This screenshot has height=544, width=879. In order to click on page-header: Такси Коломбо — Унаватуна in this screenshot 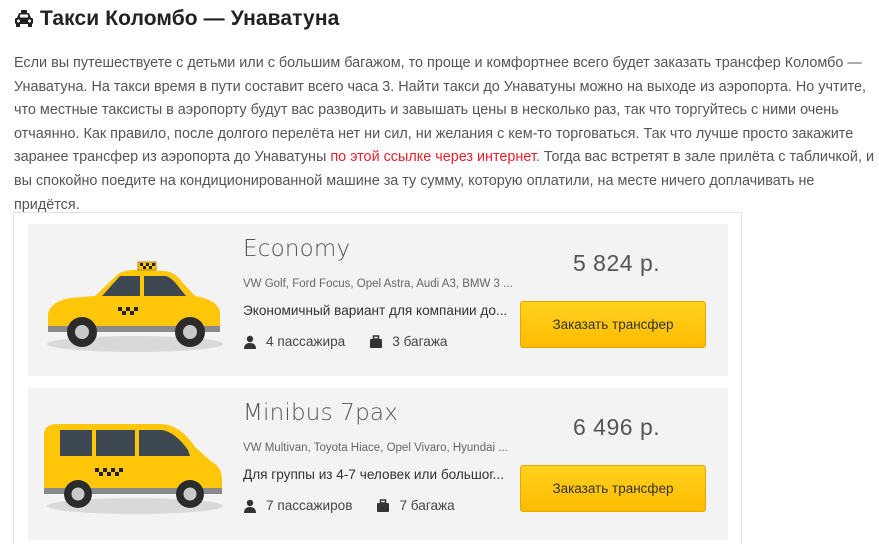, I will do `click(176, 19)`.